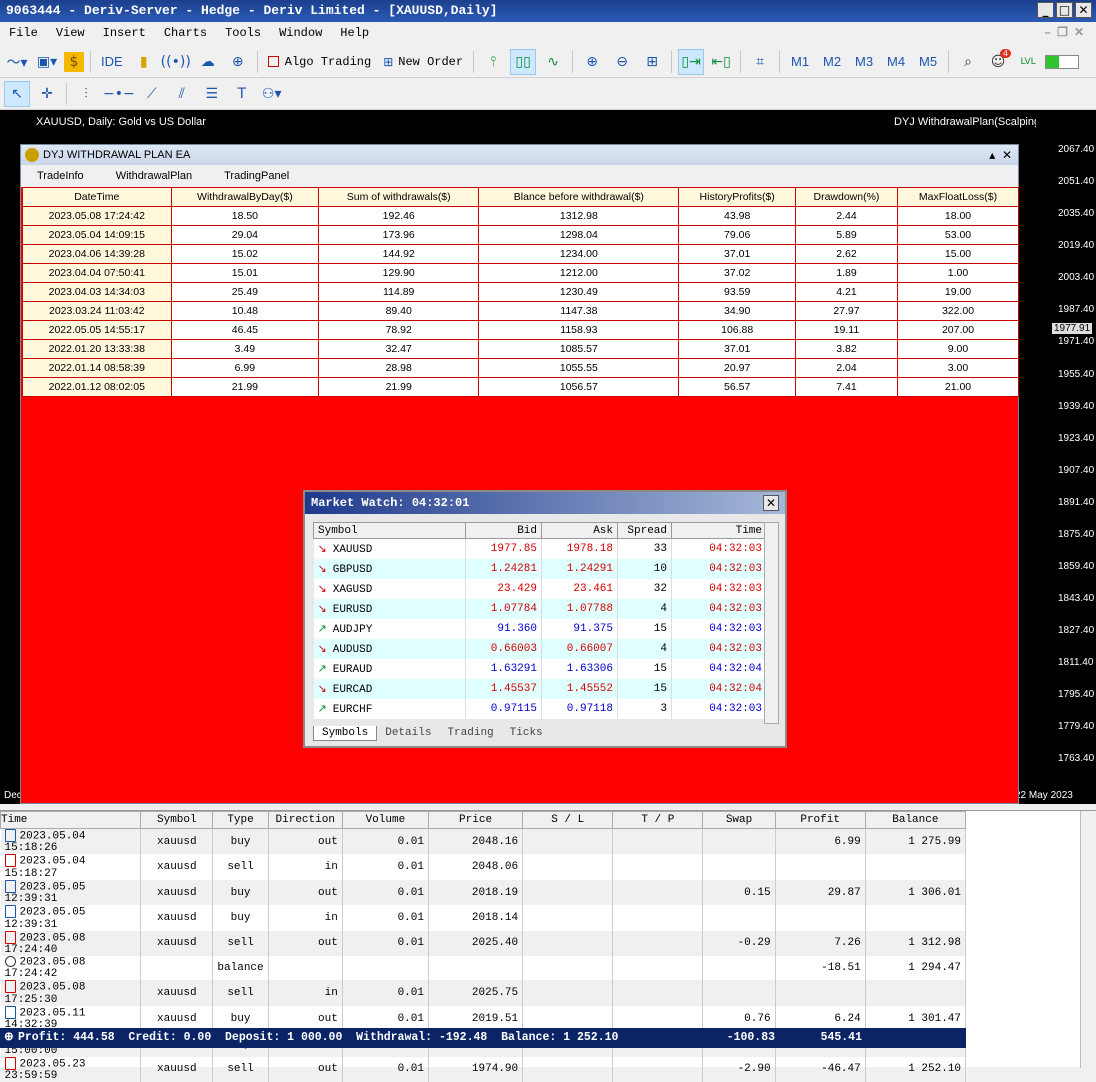 The width and height of the screenshot is (1096, 1082). I want to click on vertical-line-icon: ⫶, so click(86, 94).